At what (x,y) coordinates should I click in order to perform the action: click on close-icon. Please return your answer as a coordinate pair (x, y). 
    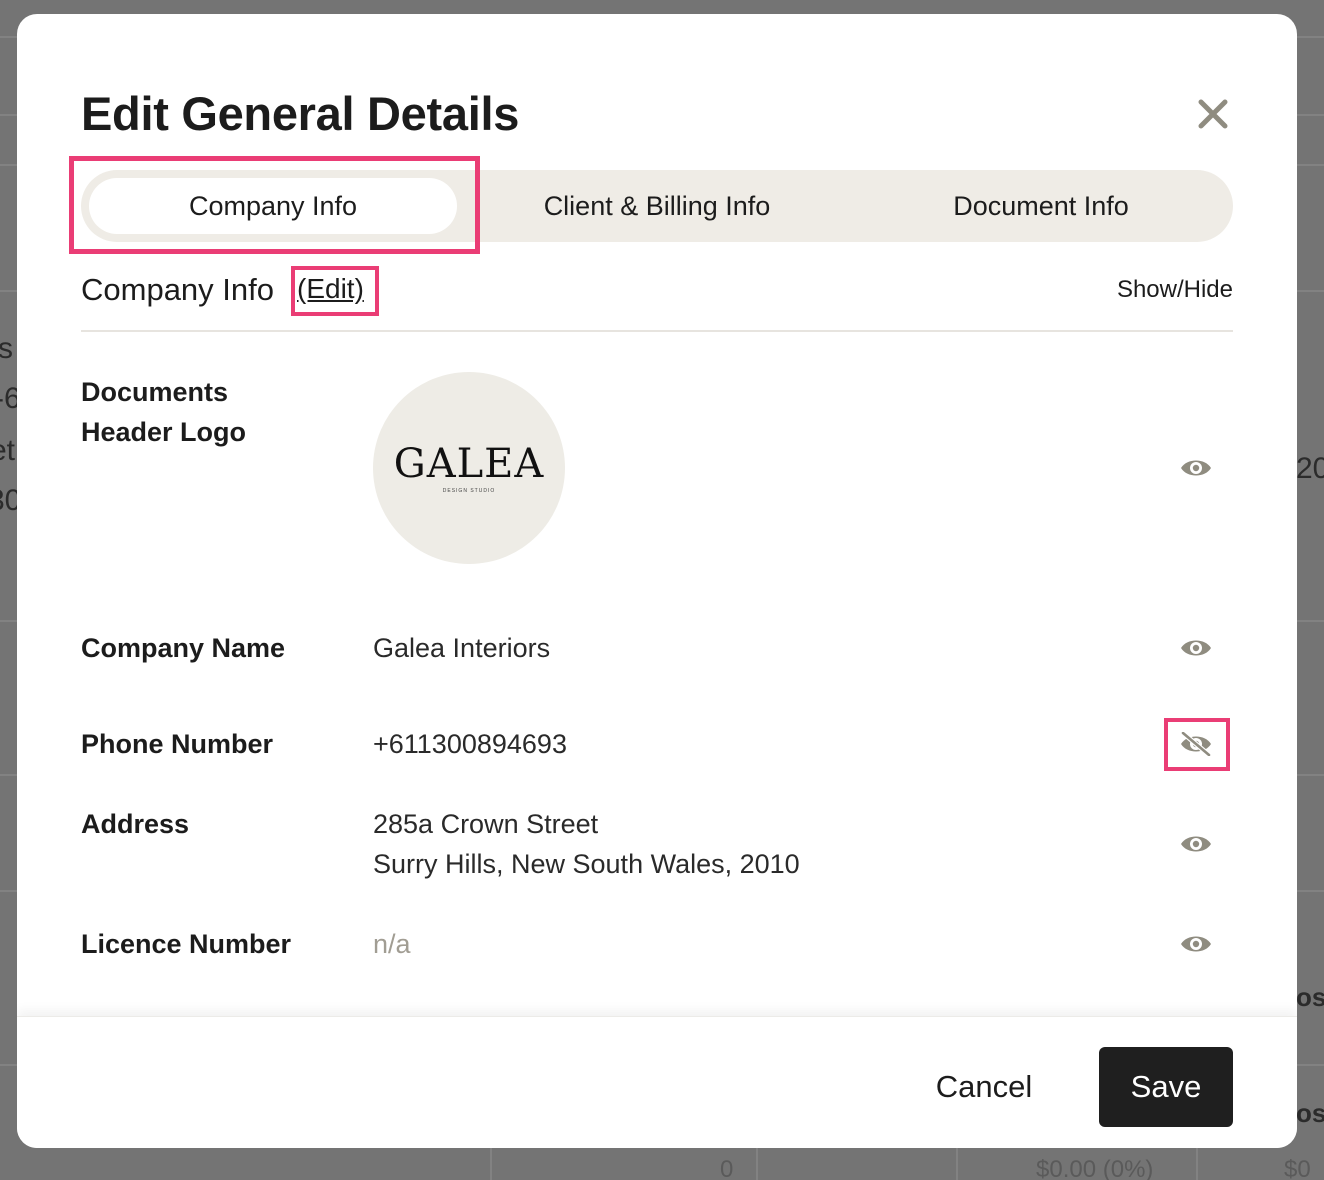
    Looking at the image, I should click on (1213, 114).